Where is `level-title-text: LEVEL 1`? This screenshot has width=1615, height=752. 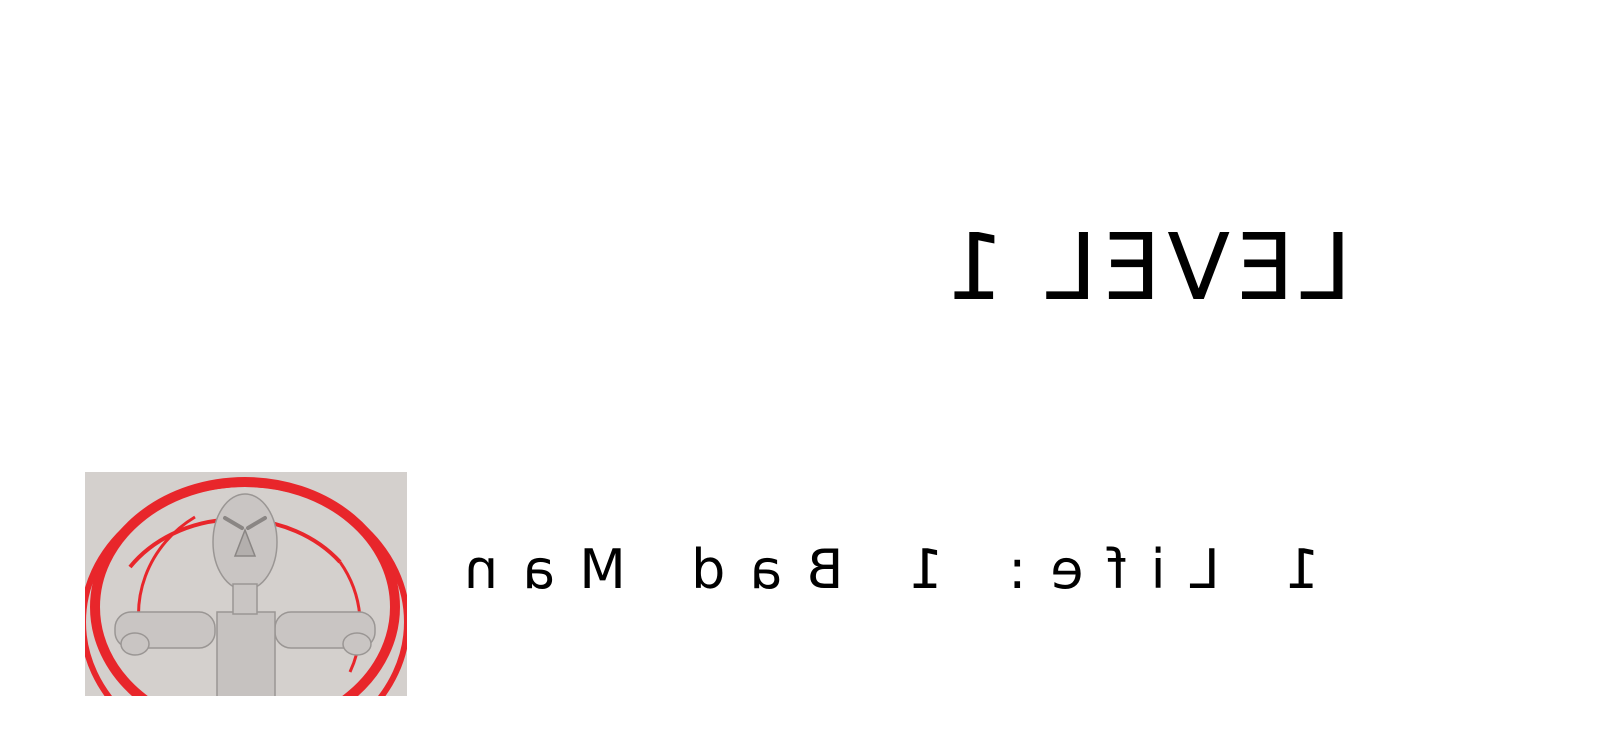 level-title-text: LEVEL 1 is located at coordinates (1146, 267).